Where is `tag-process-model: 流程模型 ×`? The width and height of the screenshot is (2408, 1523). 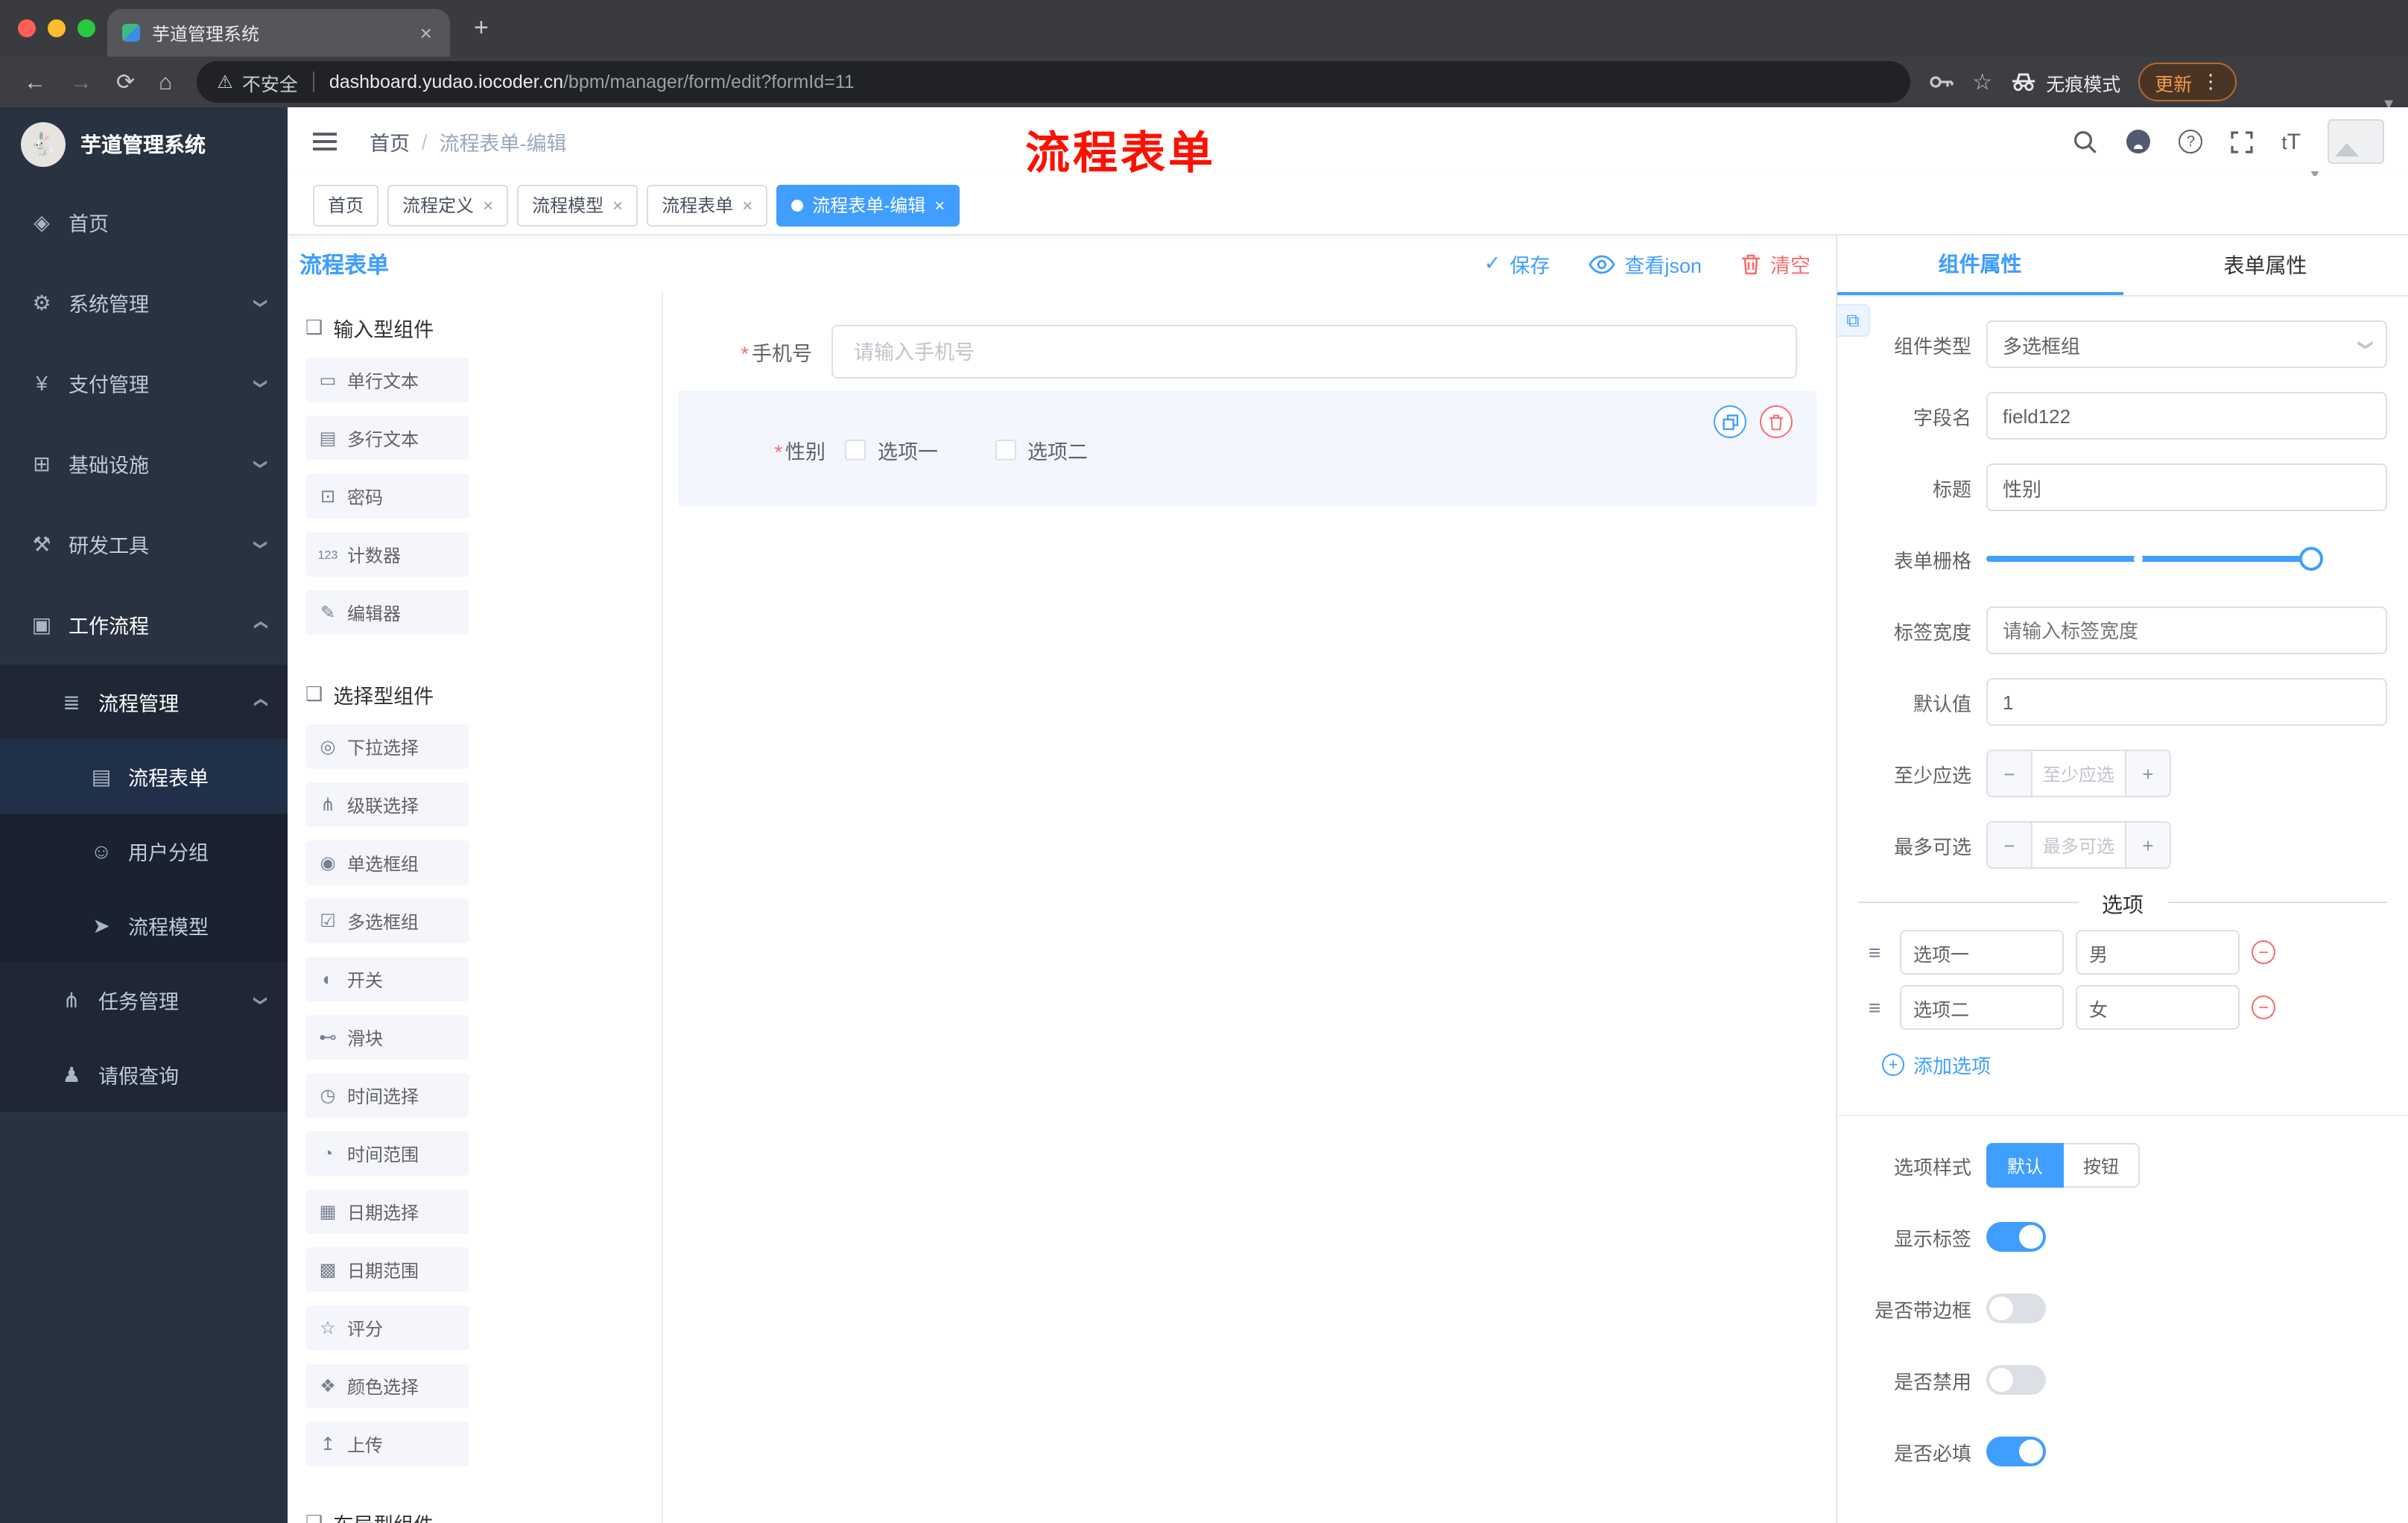 tag-process-model: 流程模型 × is located at coordinates (578, 205).